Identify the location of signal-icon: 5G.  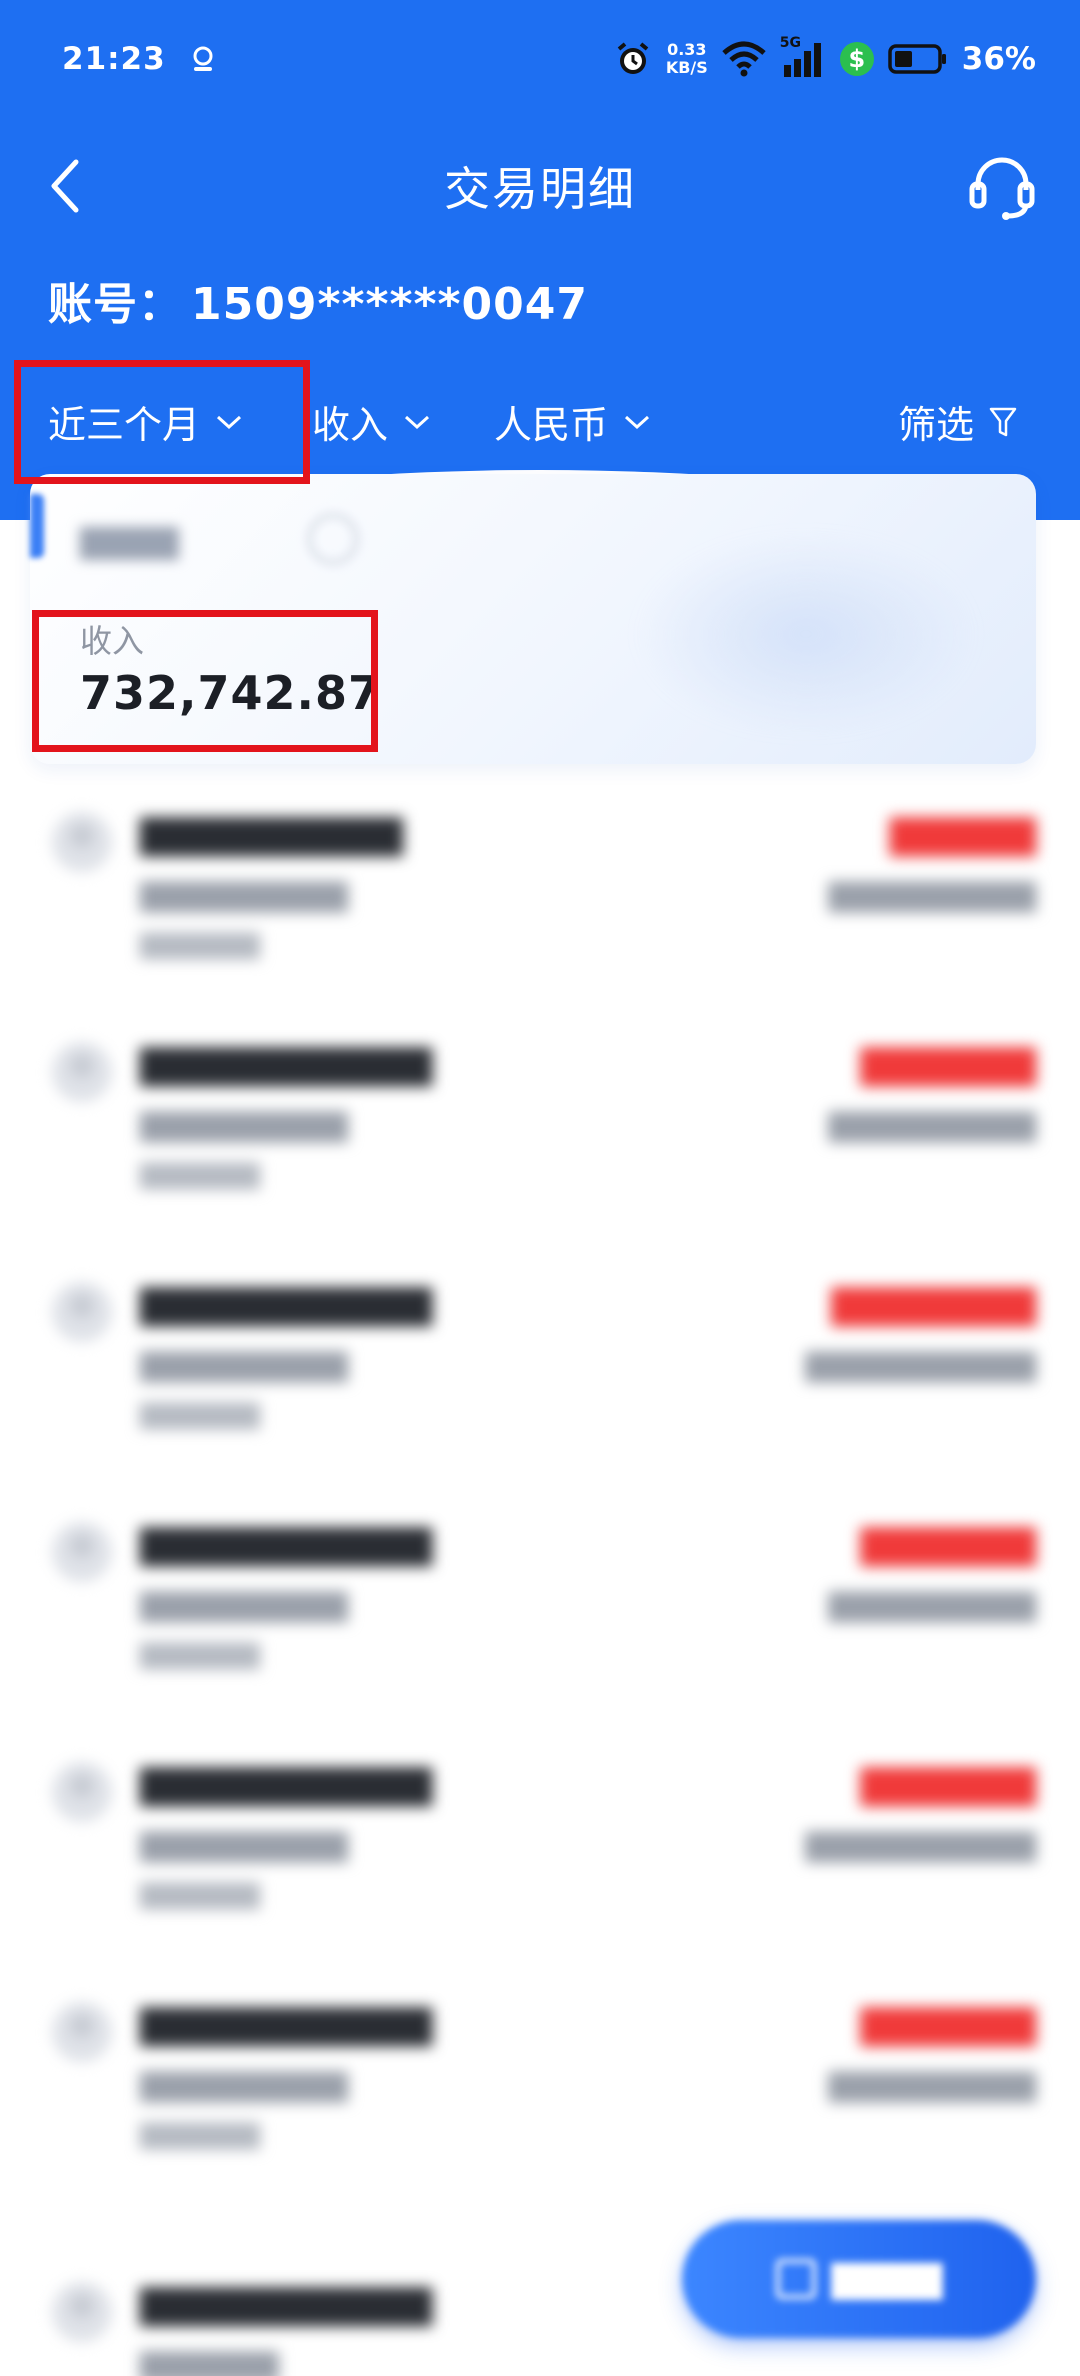
(803, 57).